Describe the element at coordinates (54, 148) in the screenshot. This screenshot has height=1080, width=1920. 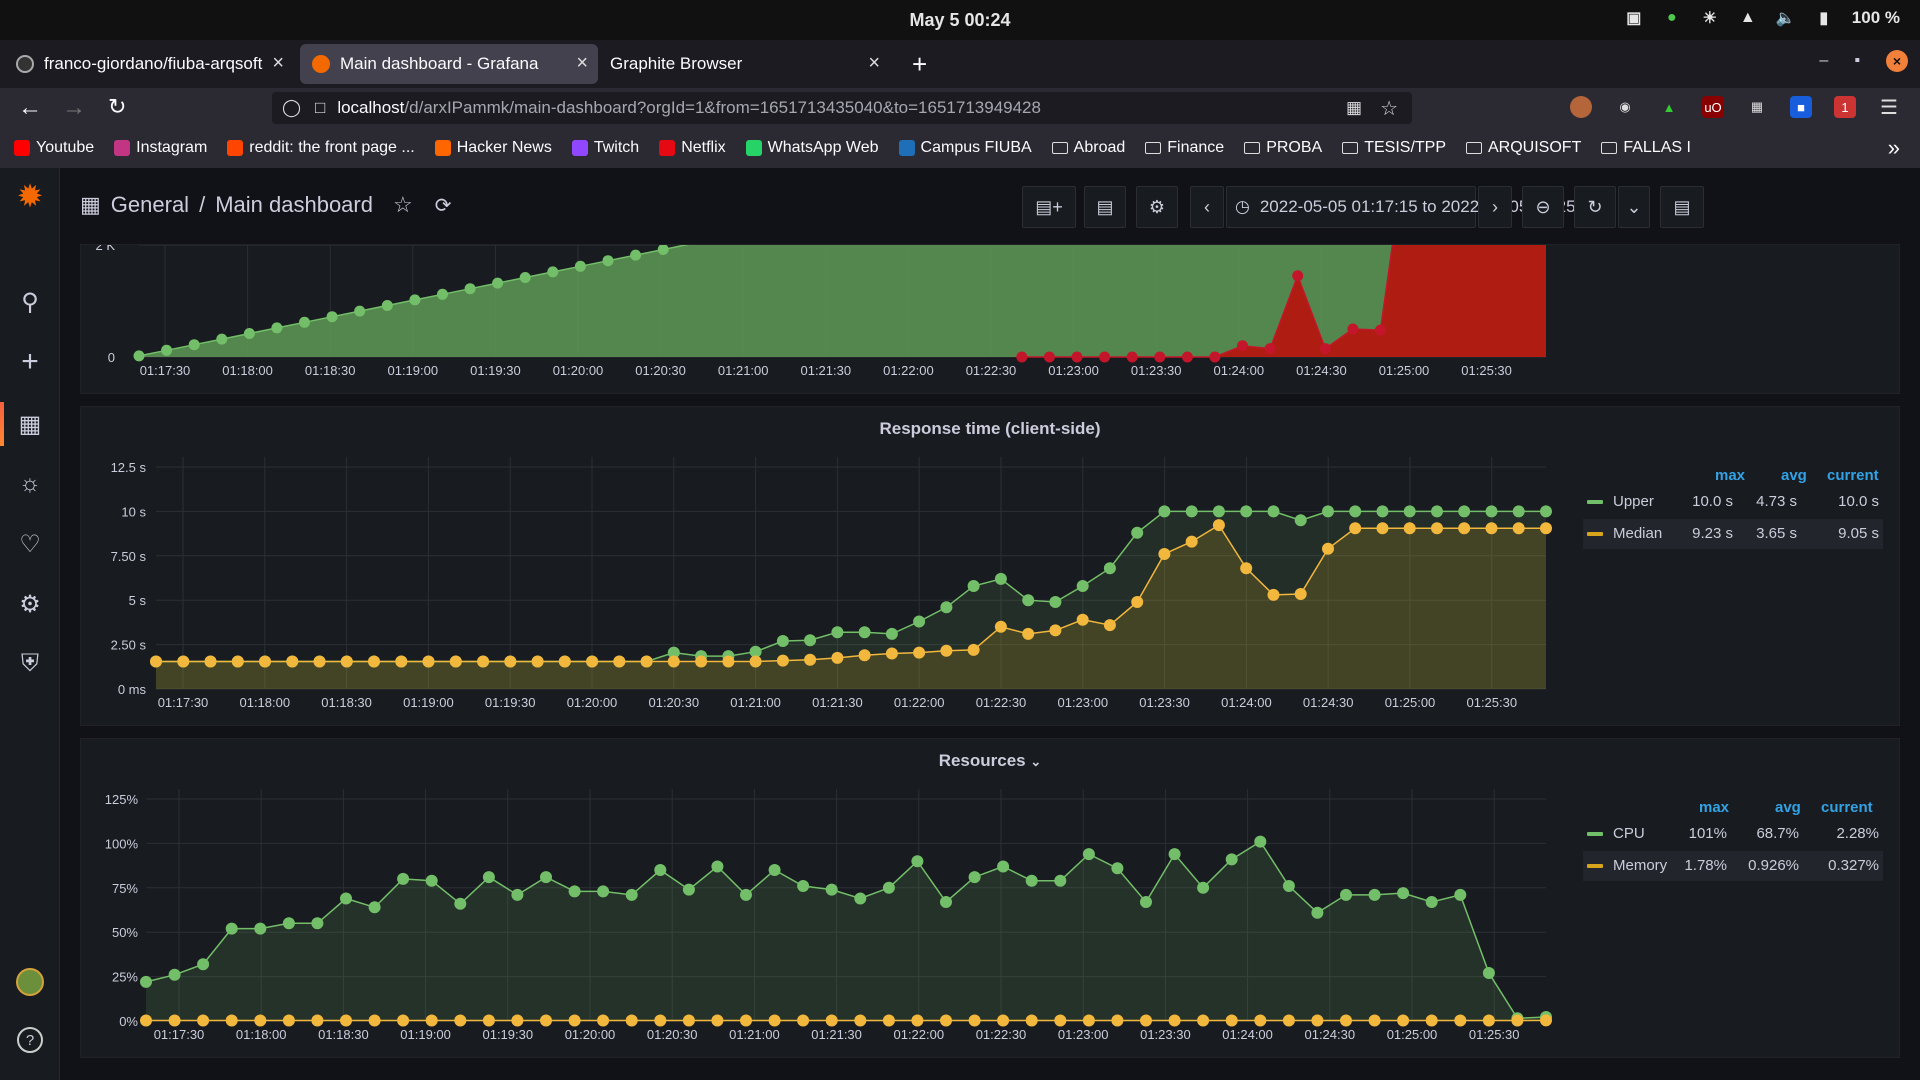
I see `bookmark-youtube: Youtube` at that location.